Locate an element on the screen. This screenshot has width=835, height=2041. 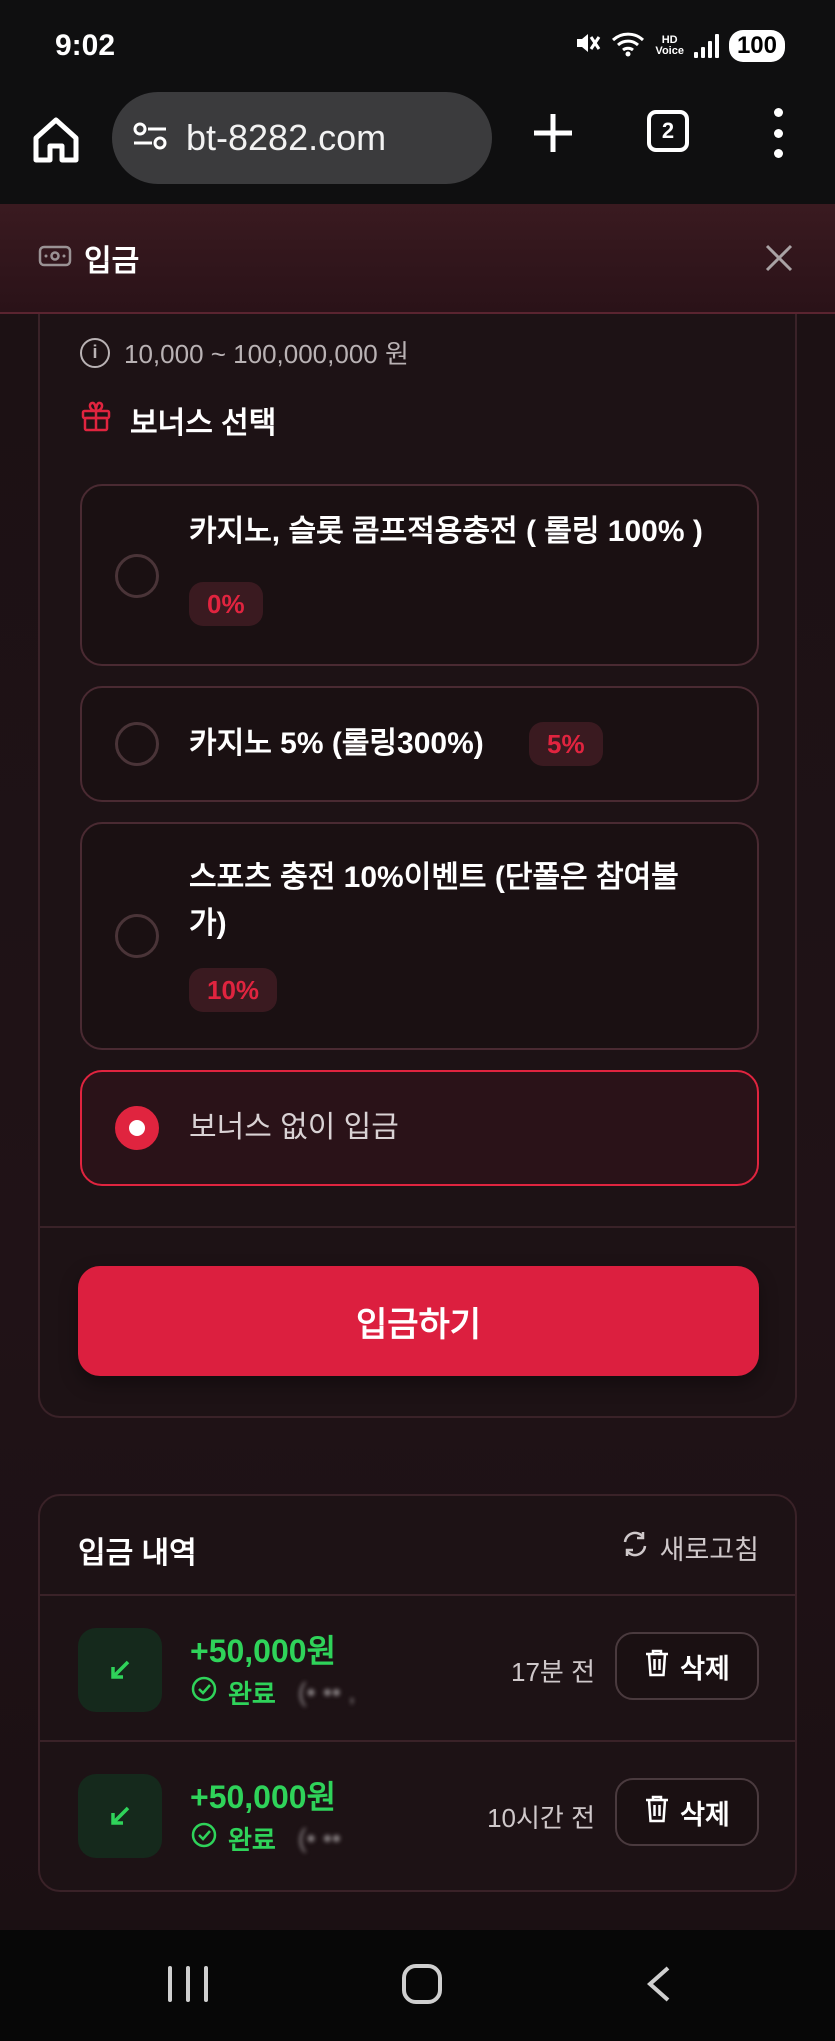
battery-indicator: 100 is located at coordinates (756, 46).